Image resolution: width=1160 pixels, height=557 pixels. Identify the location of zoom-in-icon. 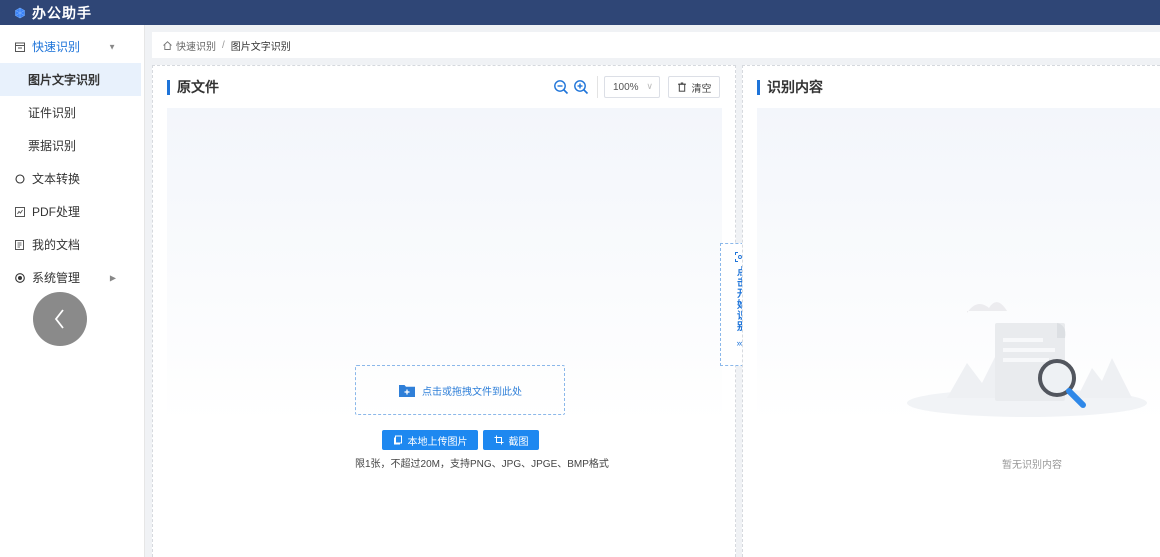
(581, 87).